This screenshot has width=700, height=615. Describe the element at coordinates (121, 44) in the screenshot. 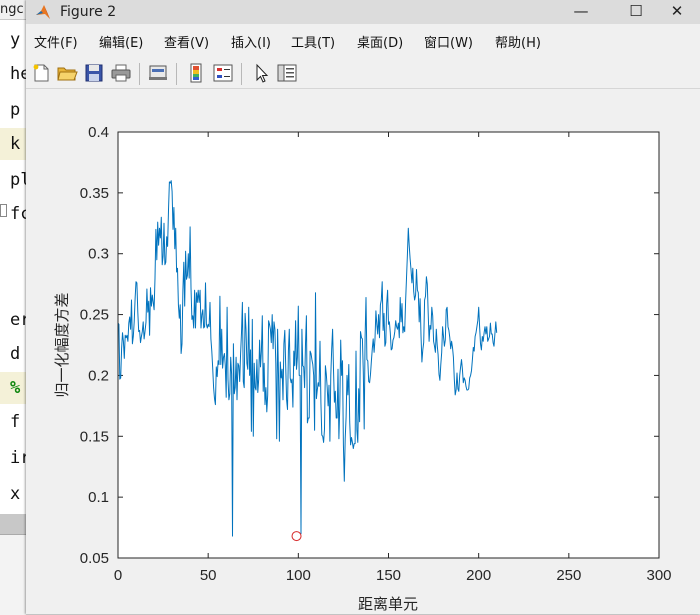

I see `menu-edit: 编辑(E)` at that location.